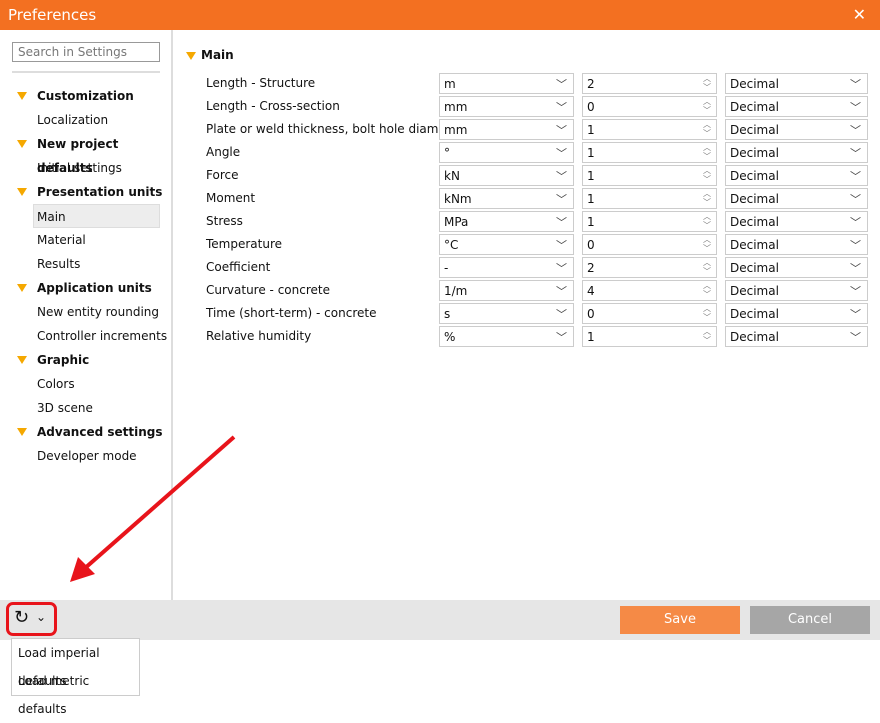  I want to click on unit-select: % ﹀, so click(506, 336).